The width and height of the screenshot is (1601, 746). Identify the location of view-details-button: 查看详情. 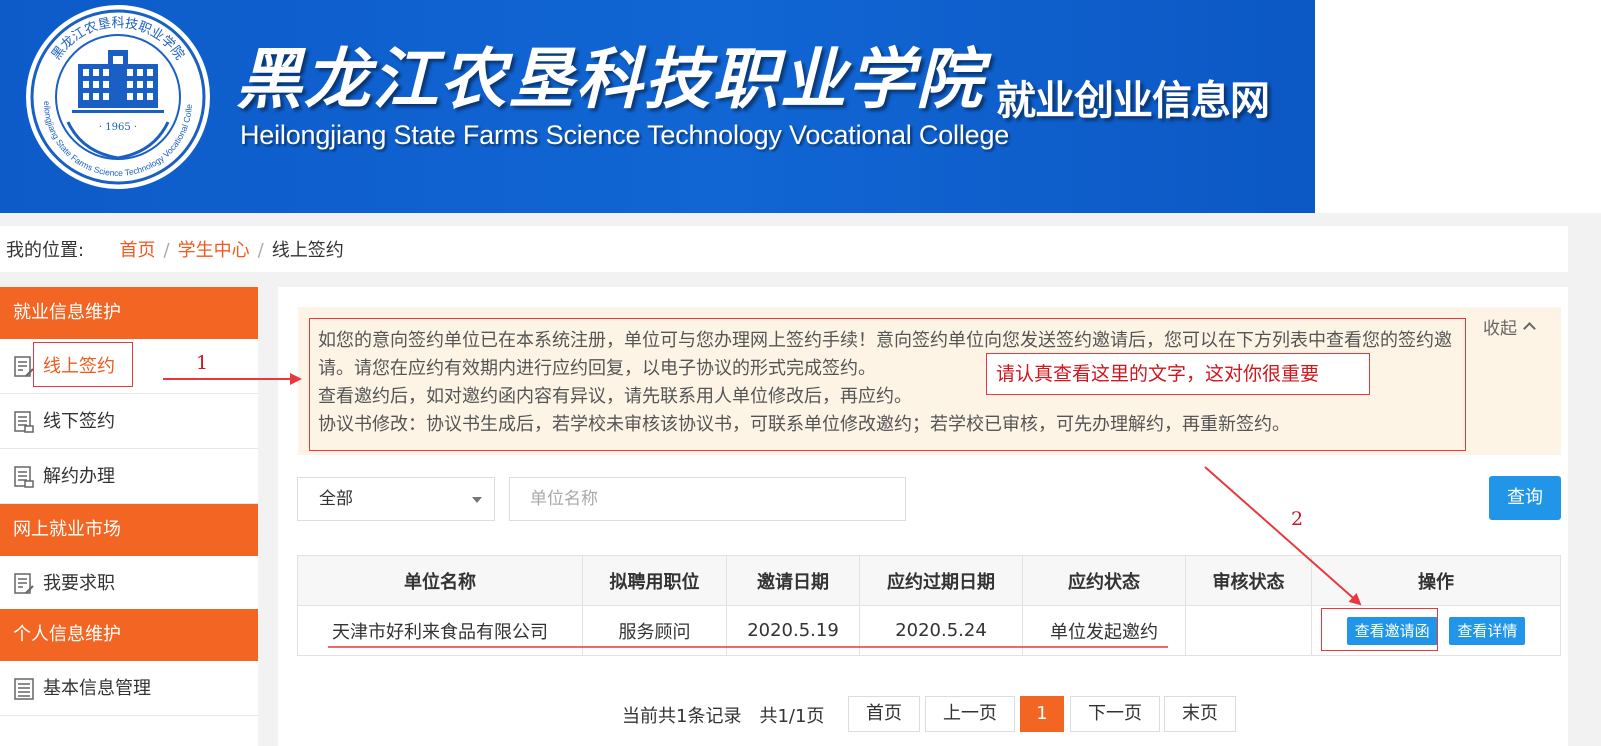
(1487, 630).